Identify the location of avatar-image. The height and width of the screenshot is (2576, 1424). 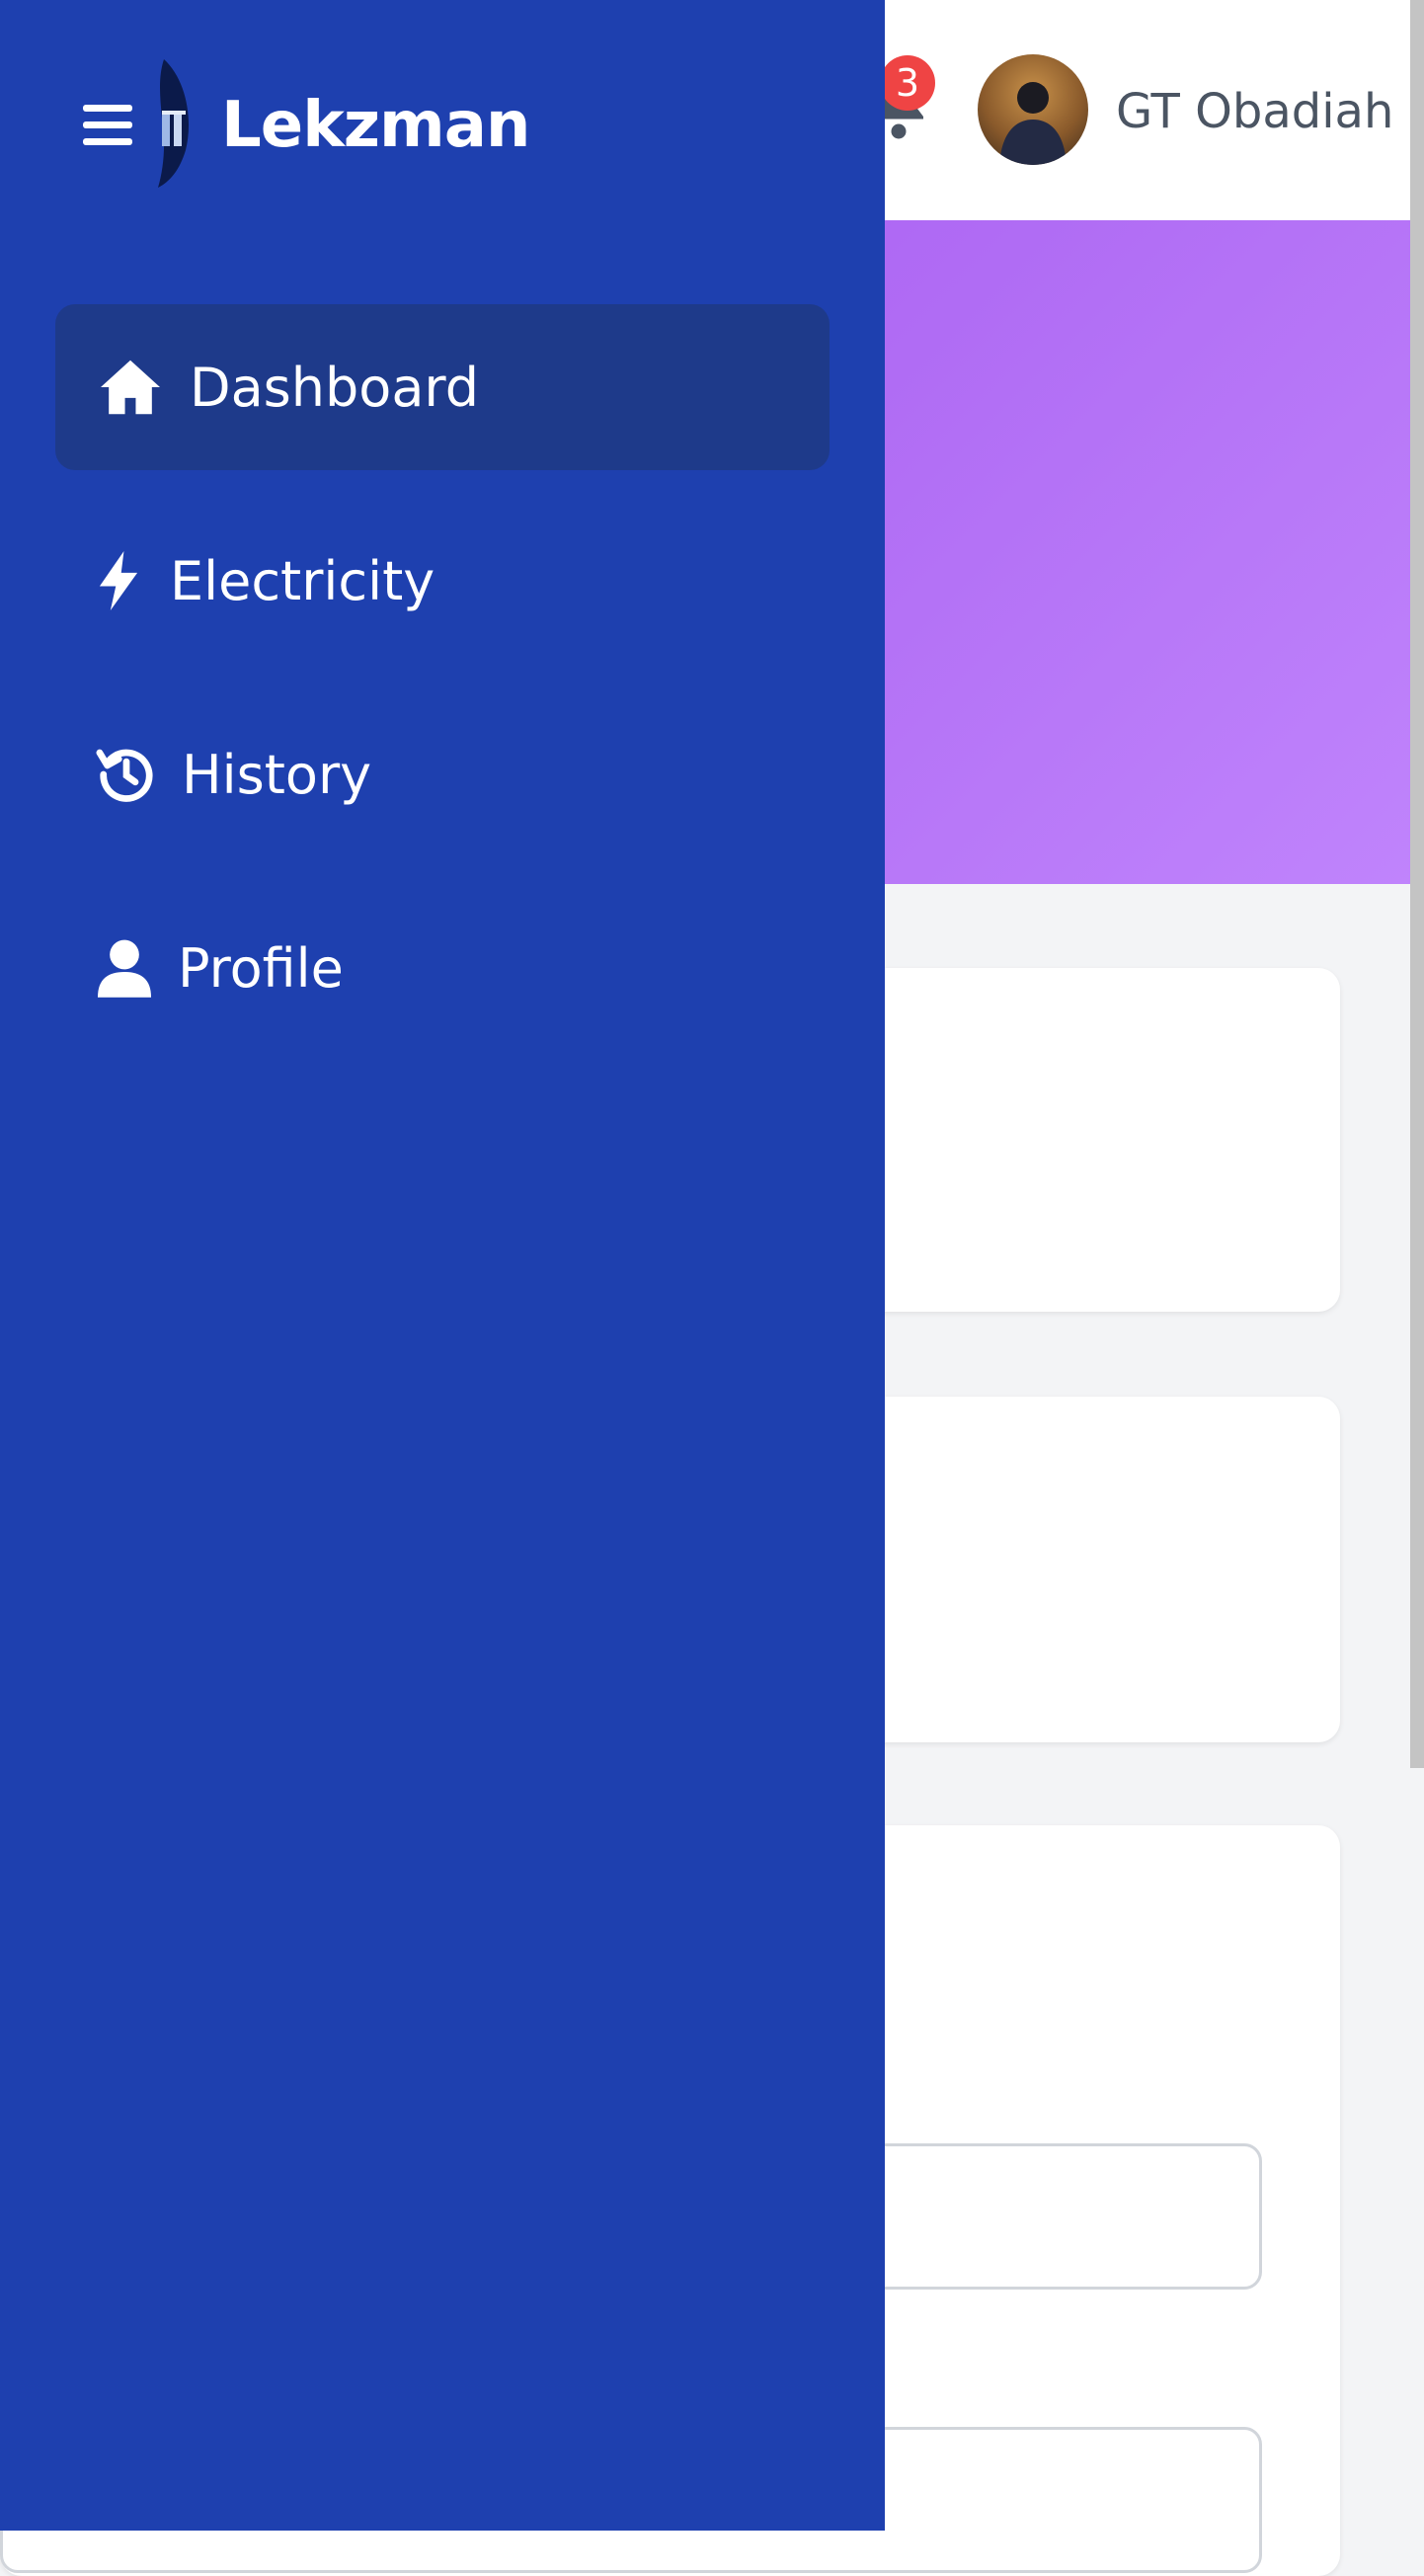
(1033, 123).